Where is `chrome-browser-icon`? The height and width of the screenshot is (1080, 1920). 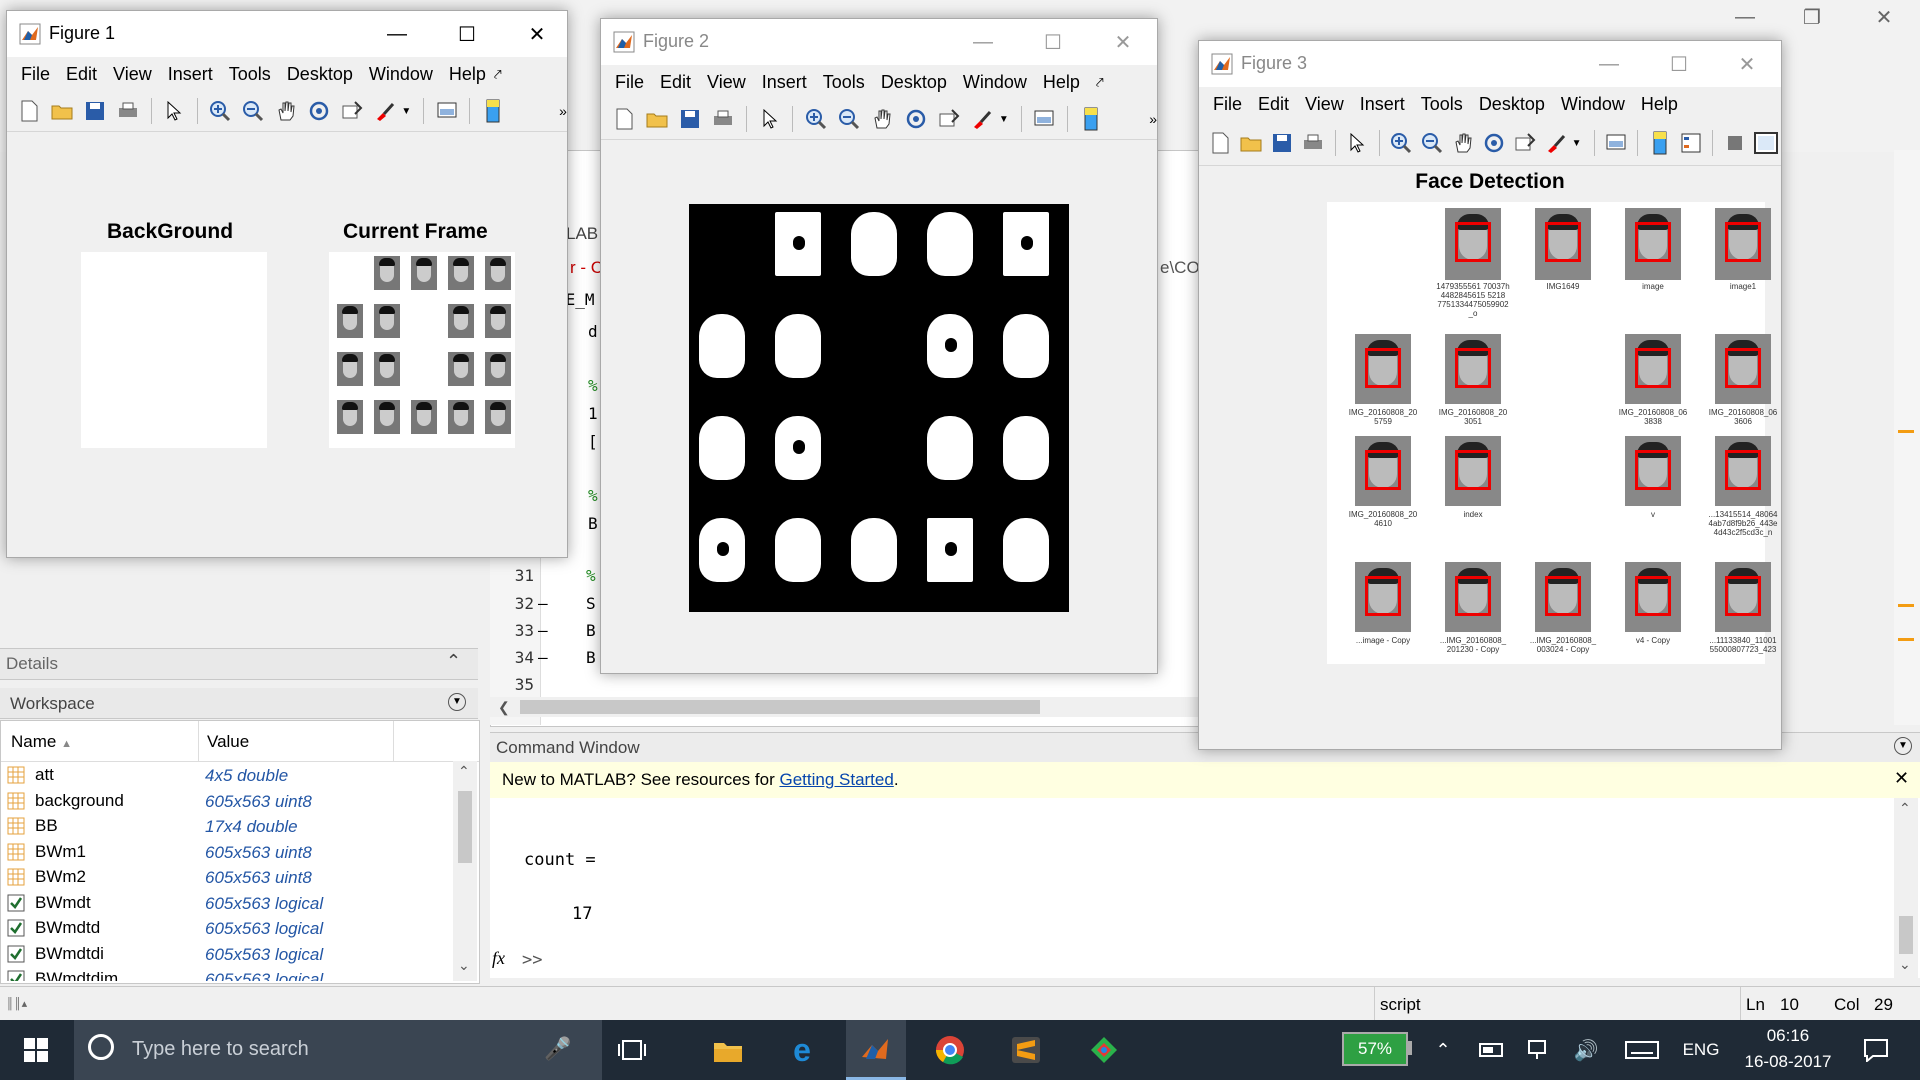 chrome-browser-icon is located at coordinates (950, 1050).